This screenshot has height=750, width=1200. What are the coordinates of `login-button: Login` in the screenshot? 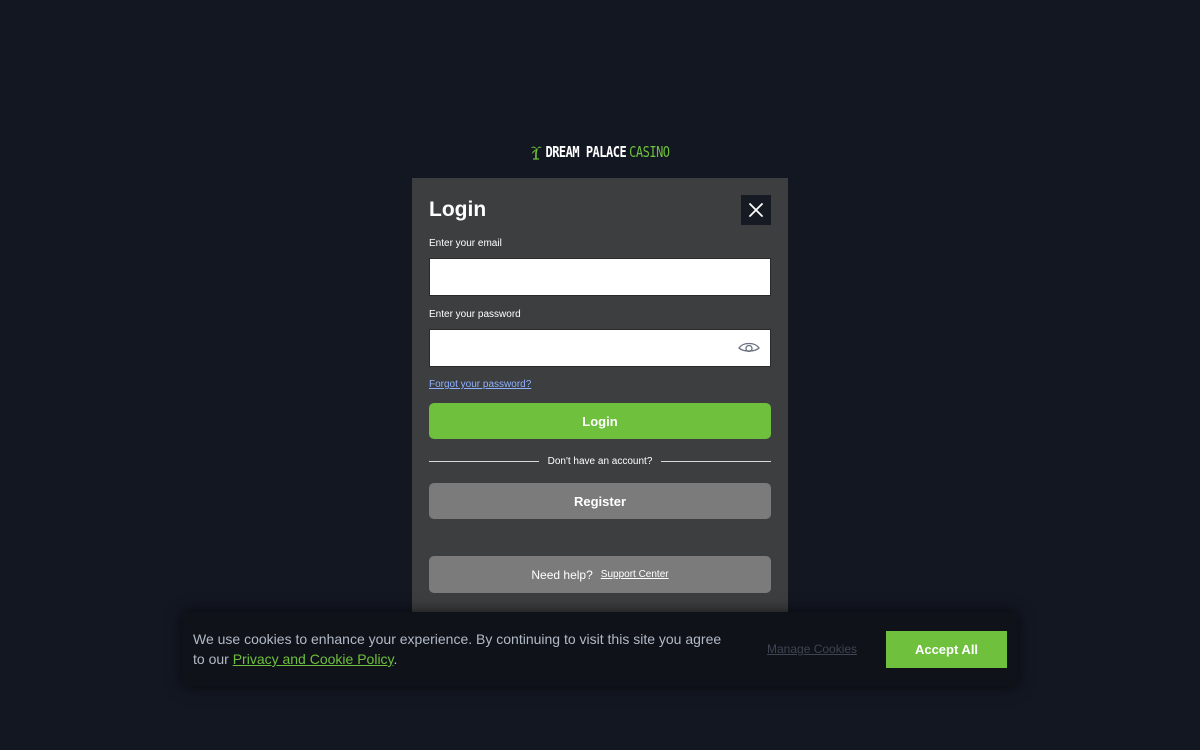 It's located at (600, 421).